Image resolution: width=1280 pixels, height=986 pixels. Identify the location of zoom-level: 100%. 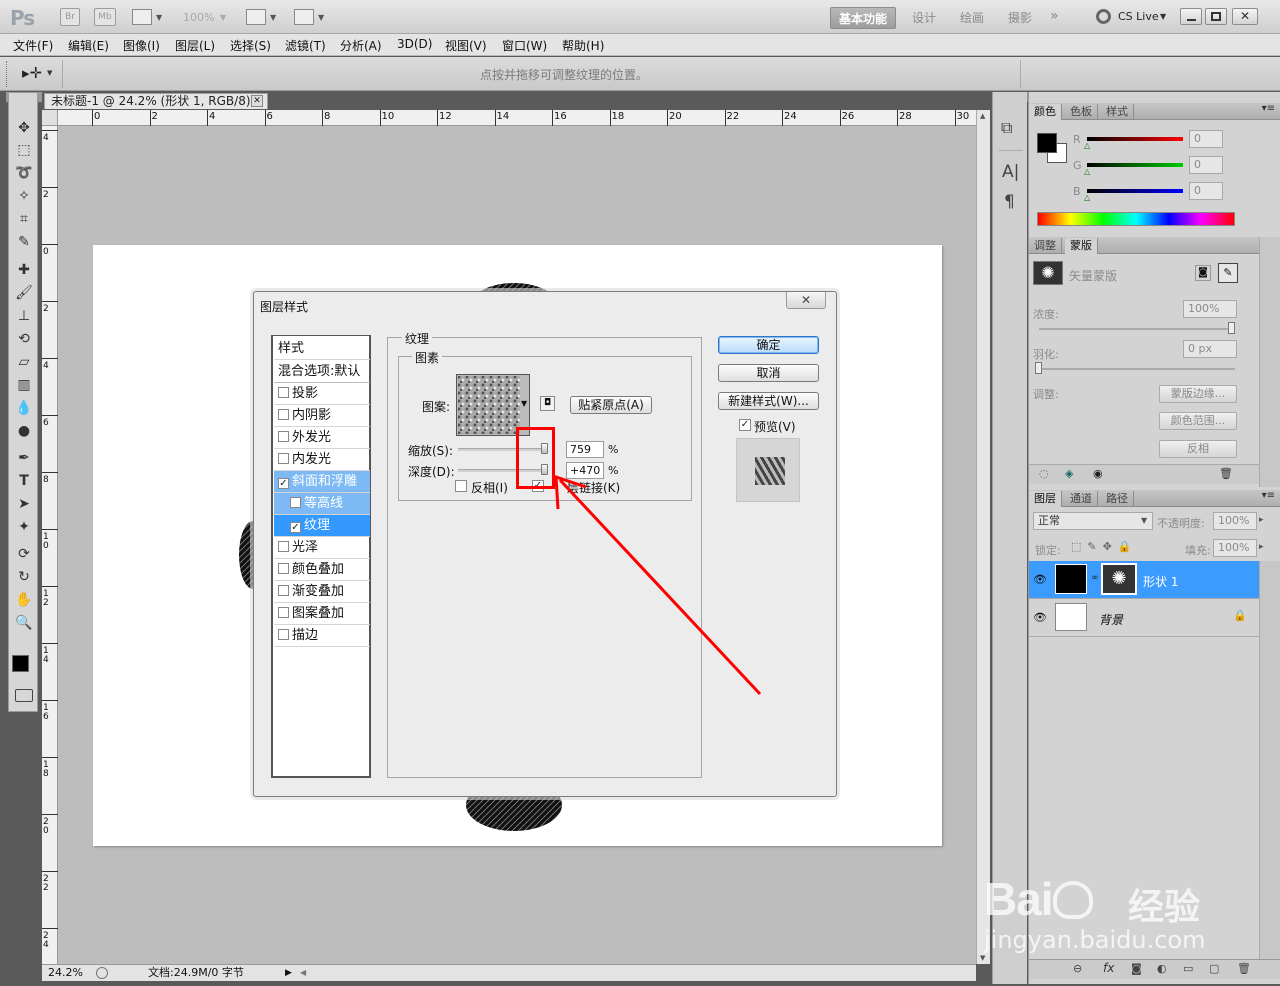
(198, 17).